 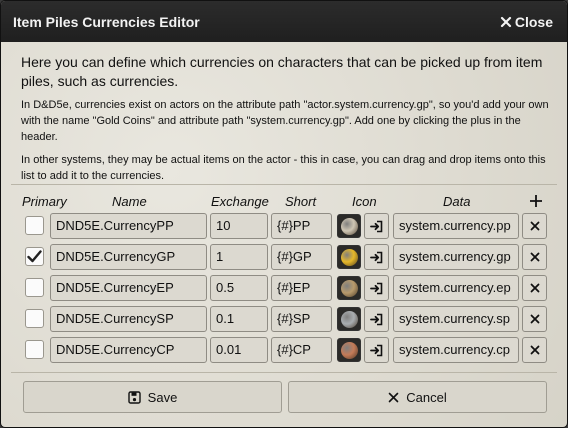 I want to click on close-icon, so click(x=505, y=21).